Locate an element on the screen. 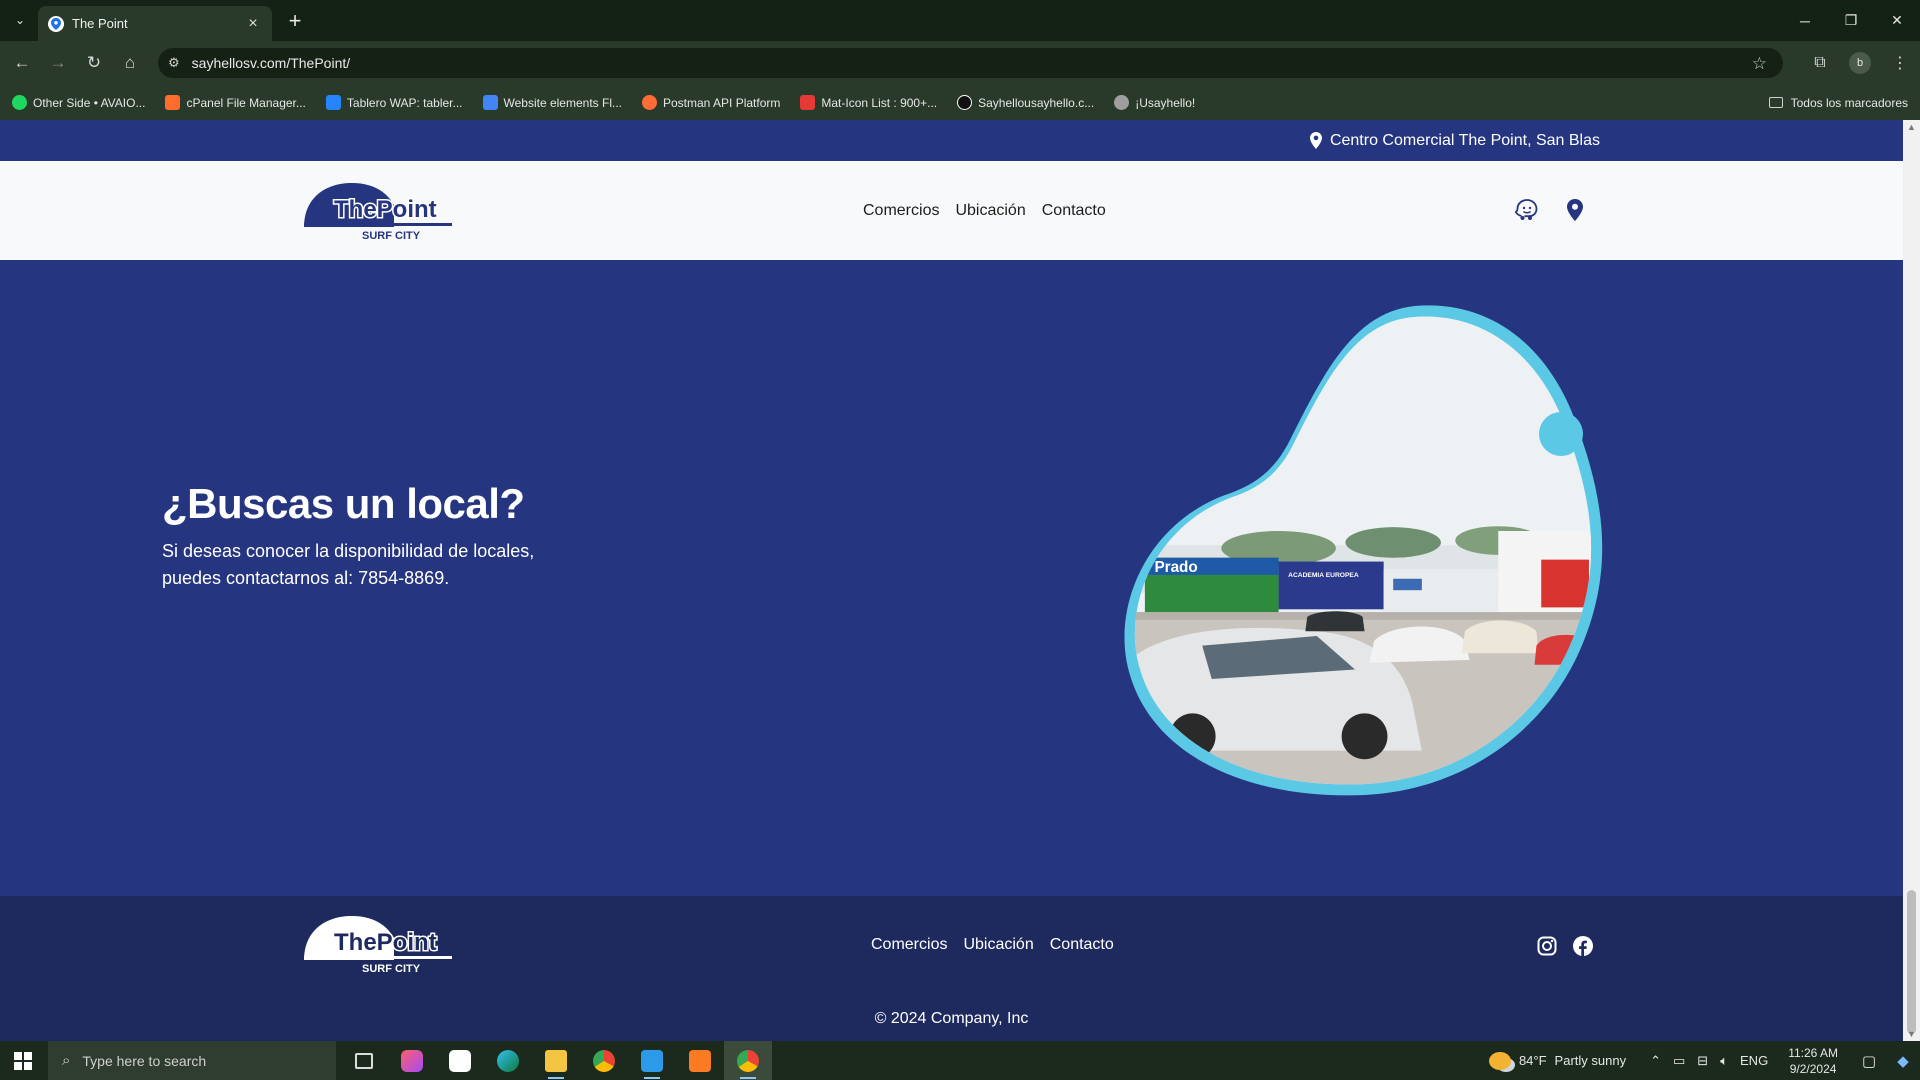 The height and width of the screenshot is (1080, 1920). hero-title: ¿Buscas un local? is located at coordinates (343, 503).